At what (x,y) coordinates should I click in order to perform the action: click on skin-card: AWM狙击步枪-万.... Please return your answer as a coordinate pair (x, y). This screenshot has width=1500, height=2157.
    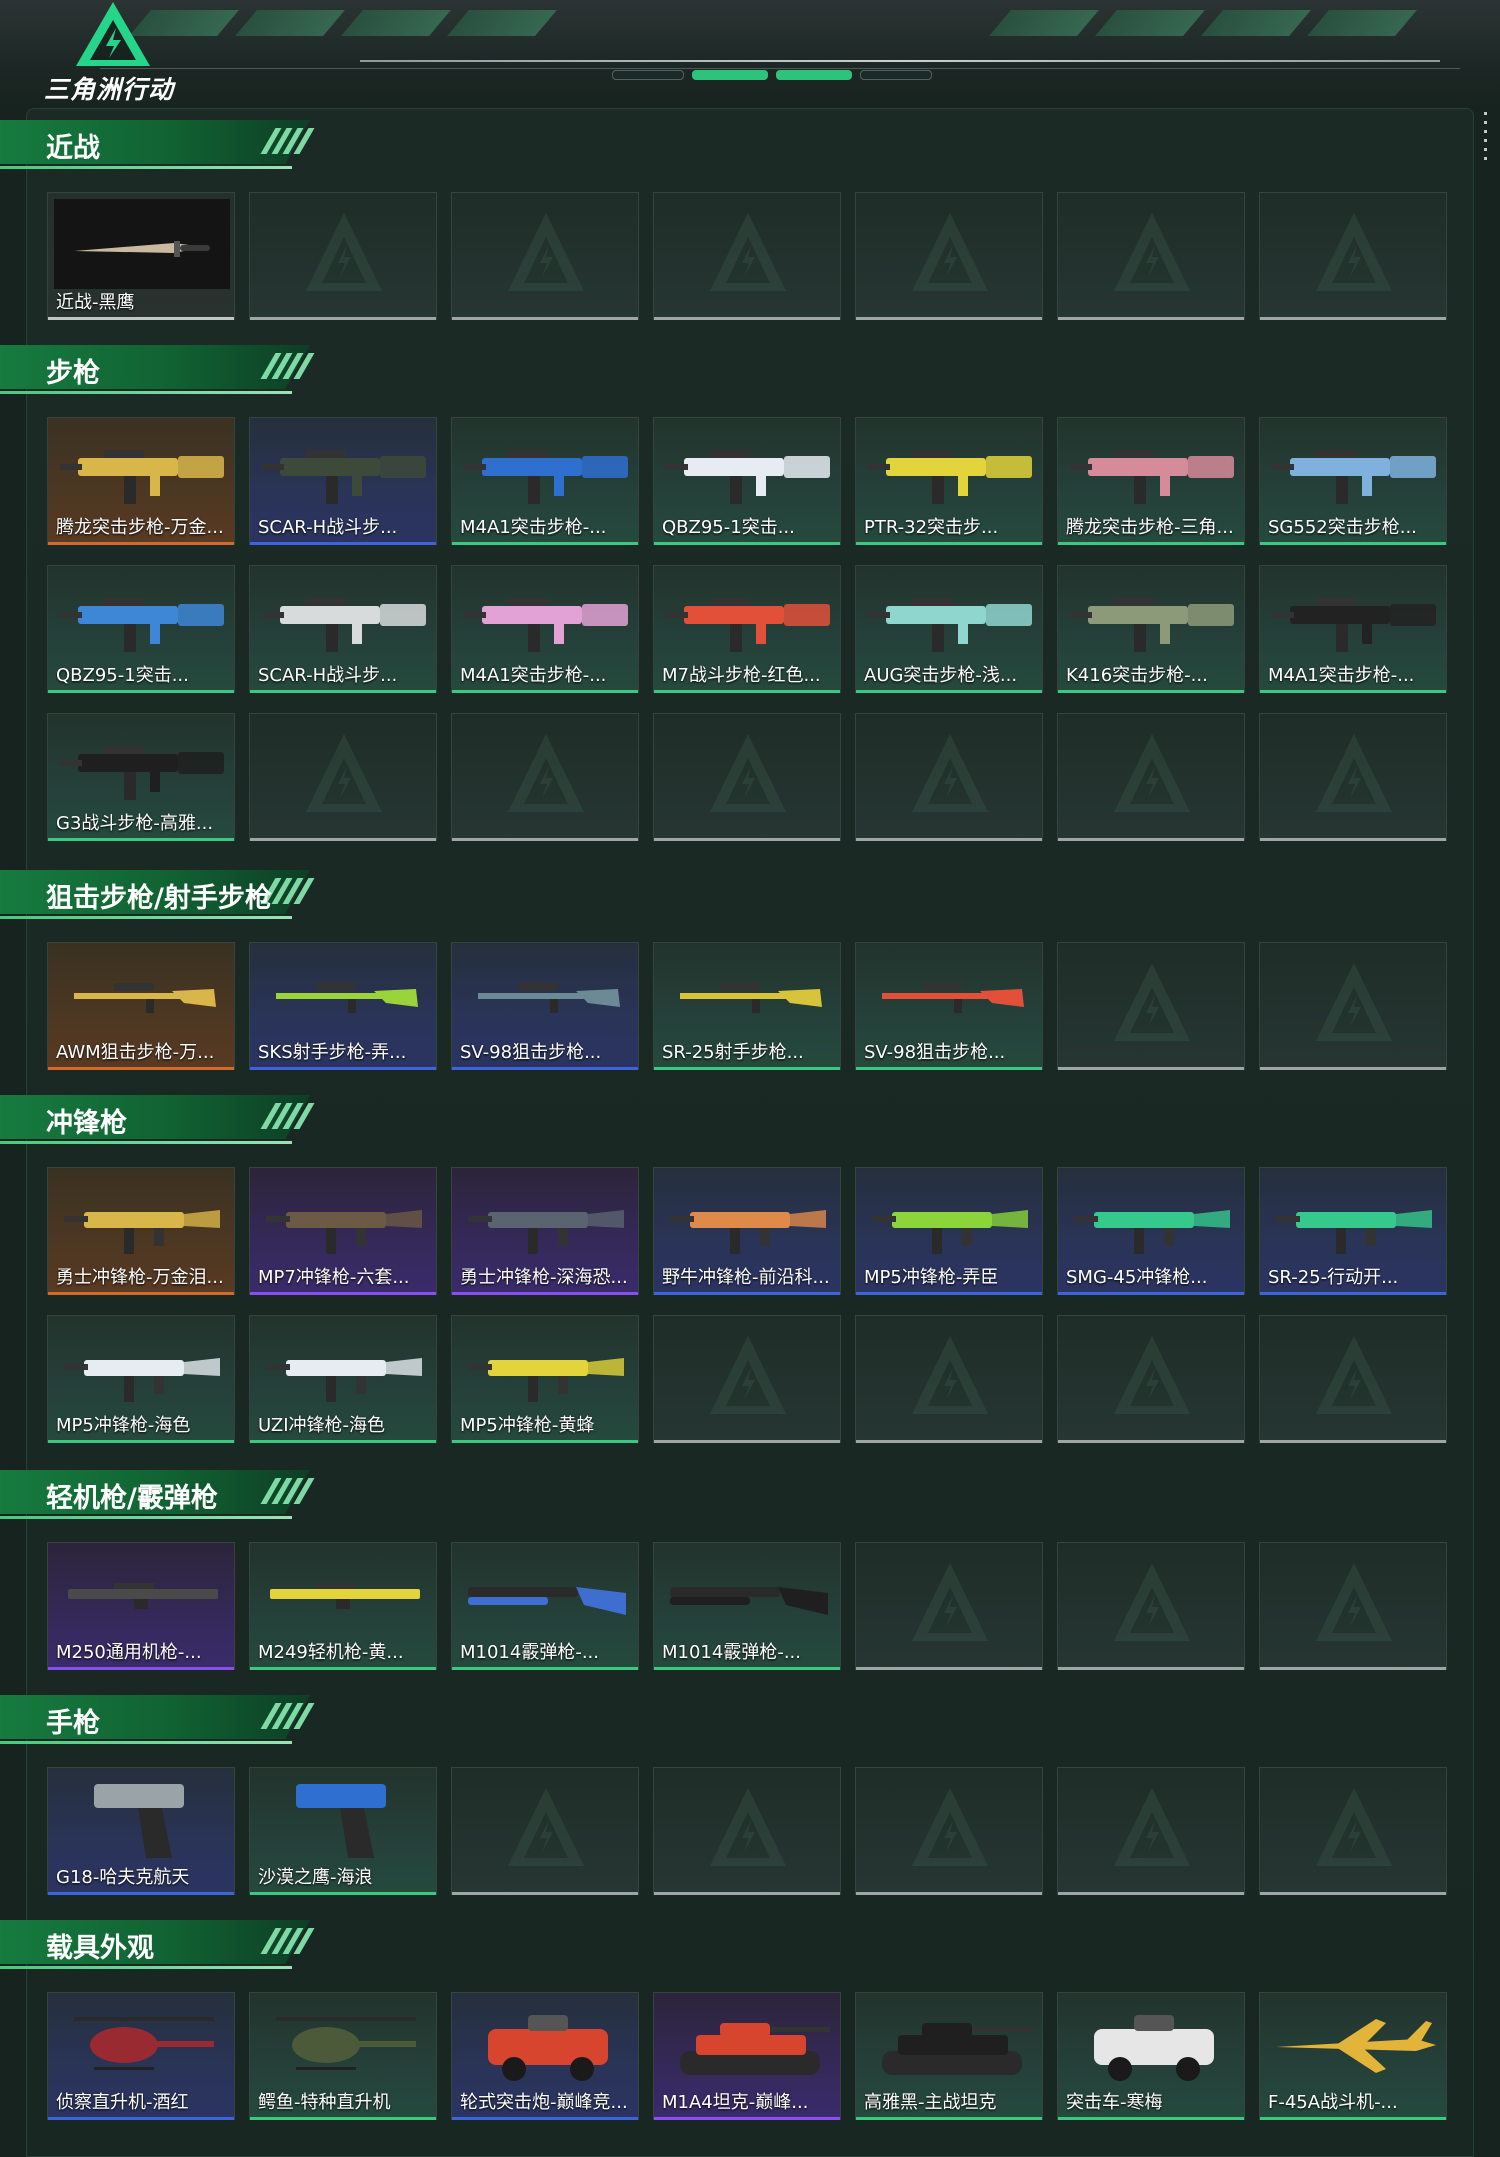
    Looking at the image, I should click on (141, 1006).